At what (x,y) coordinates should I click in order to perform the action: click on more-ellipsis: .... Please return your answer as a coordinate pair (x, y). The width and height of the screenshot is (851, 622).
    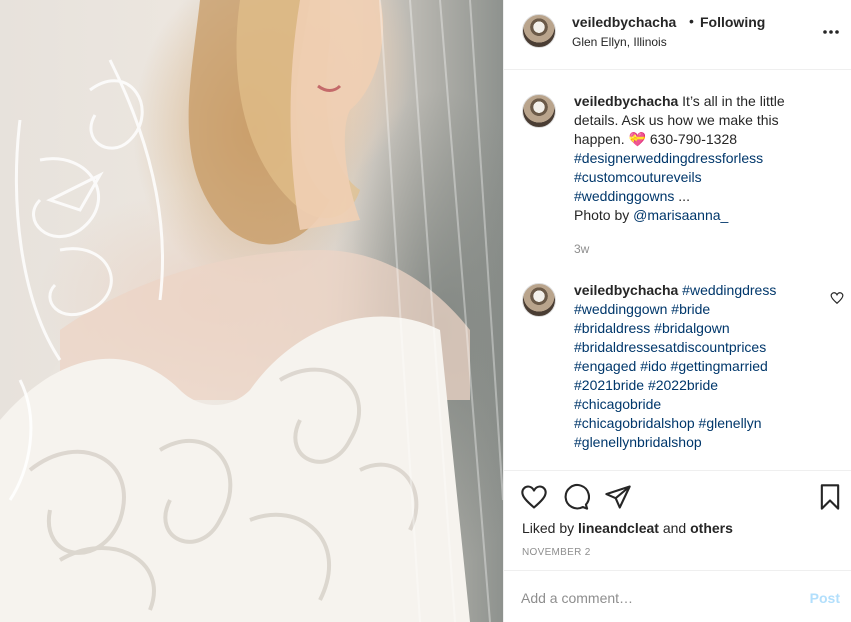
    Looking at the image, I should click on (682, 196).